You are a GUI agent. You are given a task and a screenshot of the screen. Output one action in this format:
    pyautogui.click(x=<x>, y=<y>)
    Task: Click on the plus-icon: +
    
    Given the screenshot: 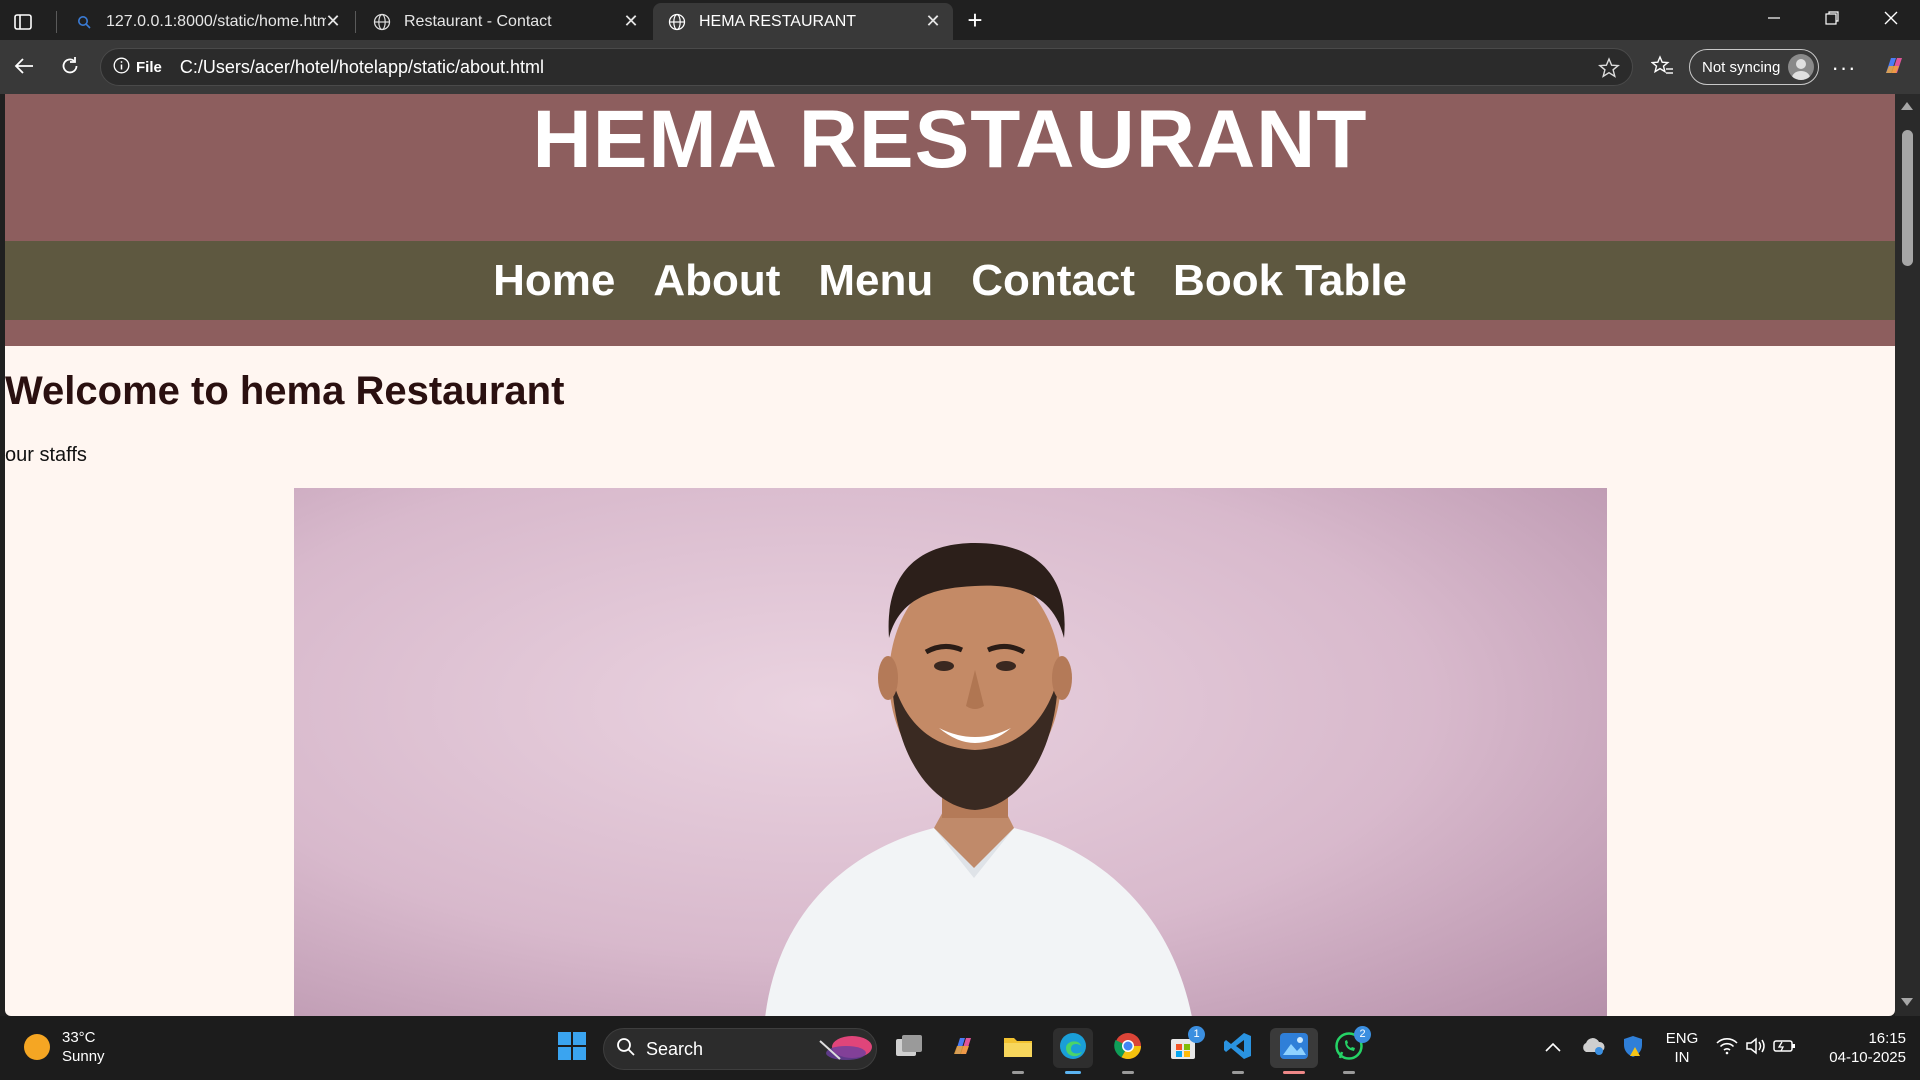 What is the action you would take?
    pyautogui.click(x=975, y=20)
    